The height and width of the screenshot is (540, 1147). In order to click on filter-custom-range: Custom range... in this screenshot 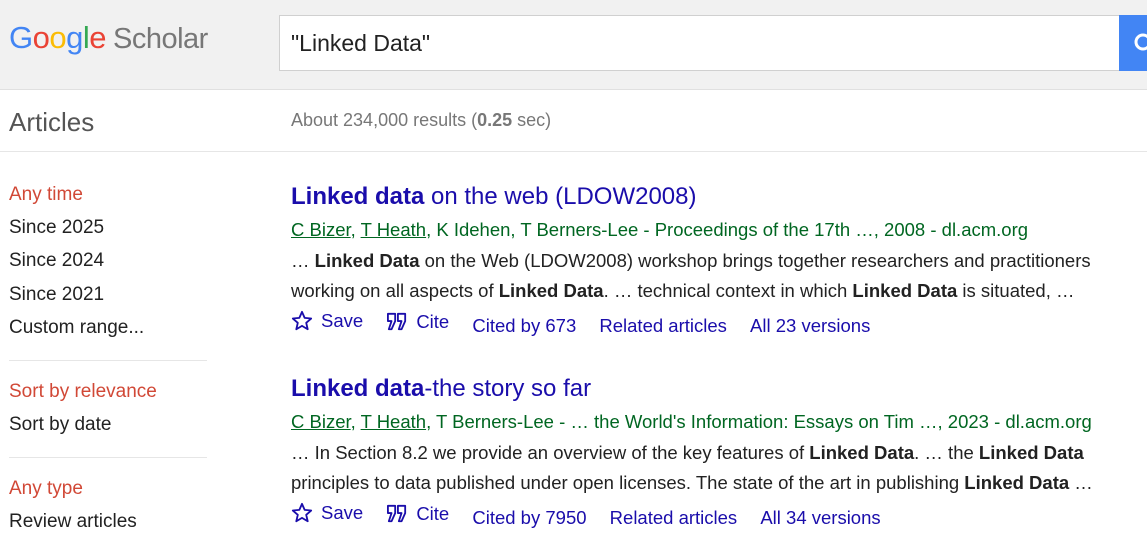, I will do `click(76, 328)`.